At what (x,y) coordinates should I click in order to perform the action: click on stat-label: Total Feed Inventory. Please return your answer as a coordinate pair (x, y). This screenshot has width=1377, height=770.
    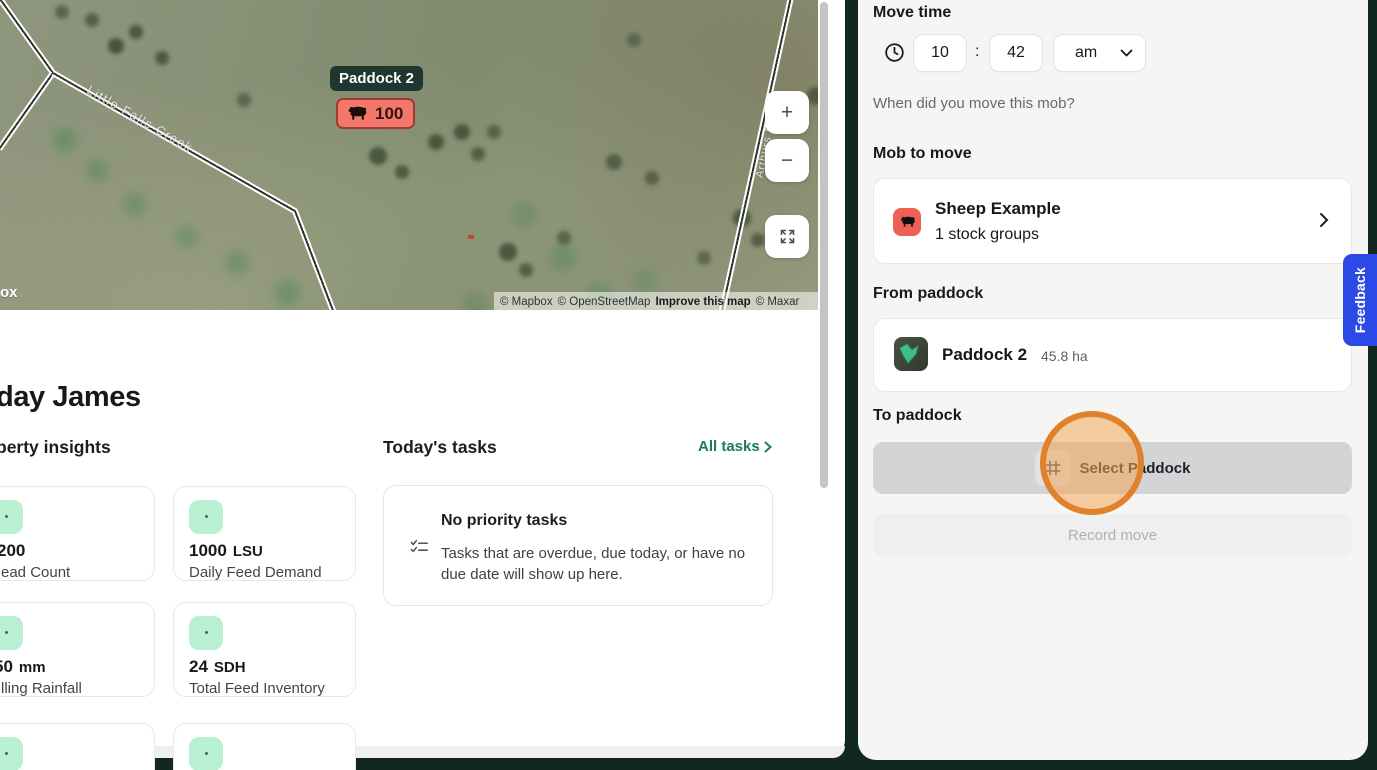
    Looking at the image, I should click on (257, 688).